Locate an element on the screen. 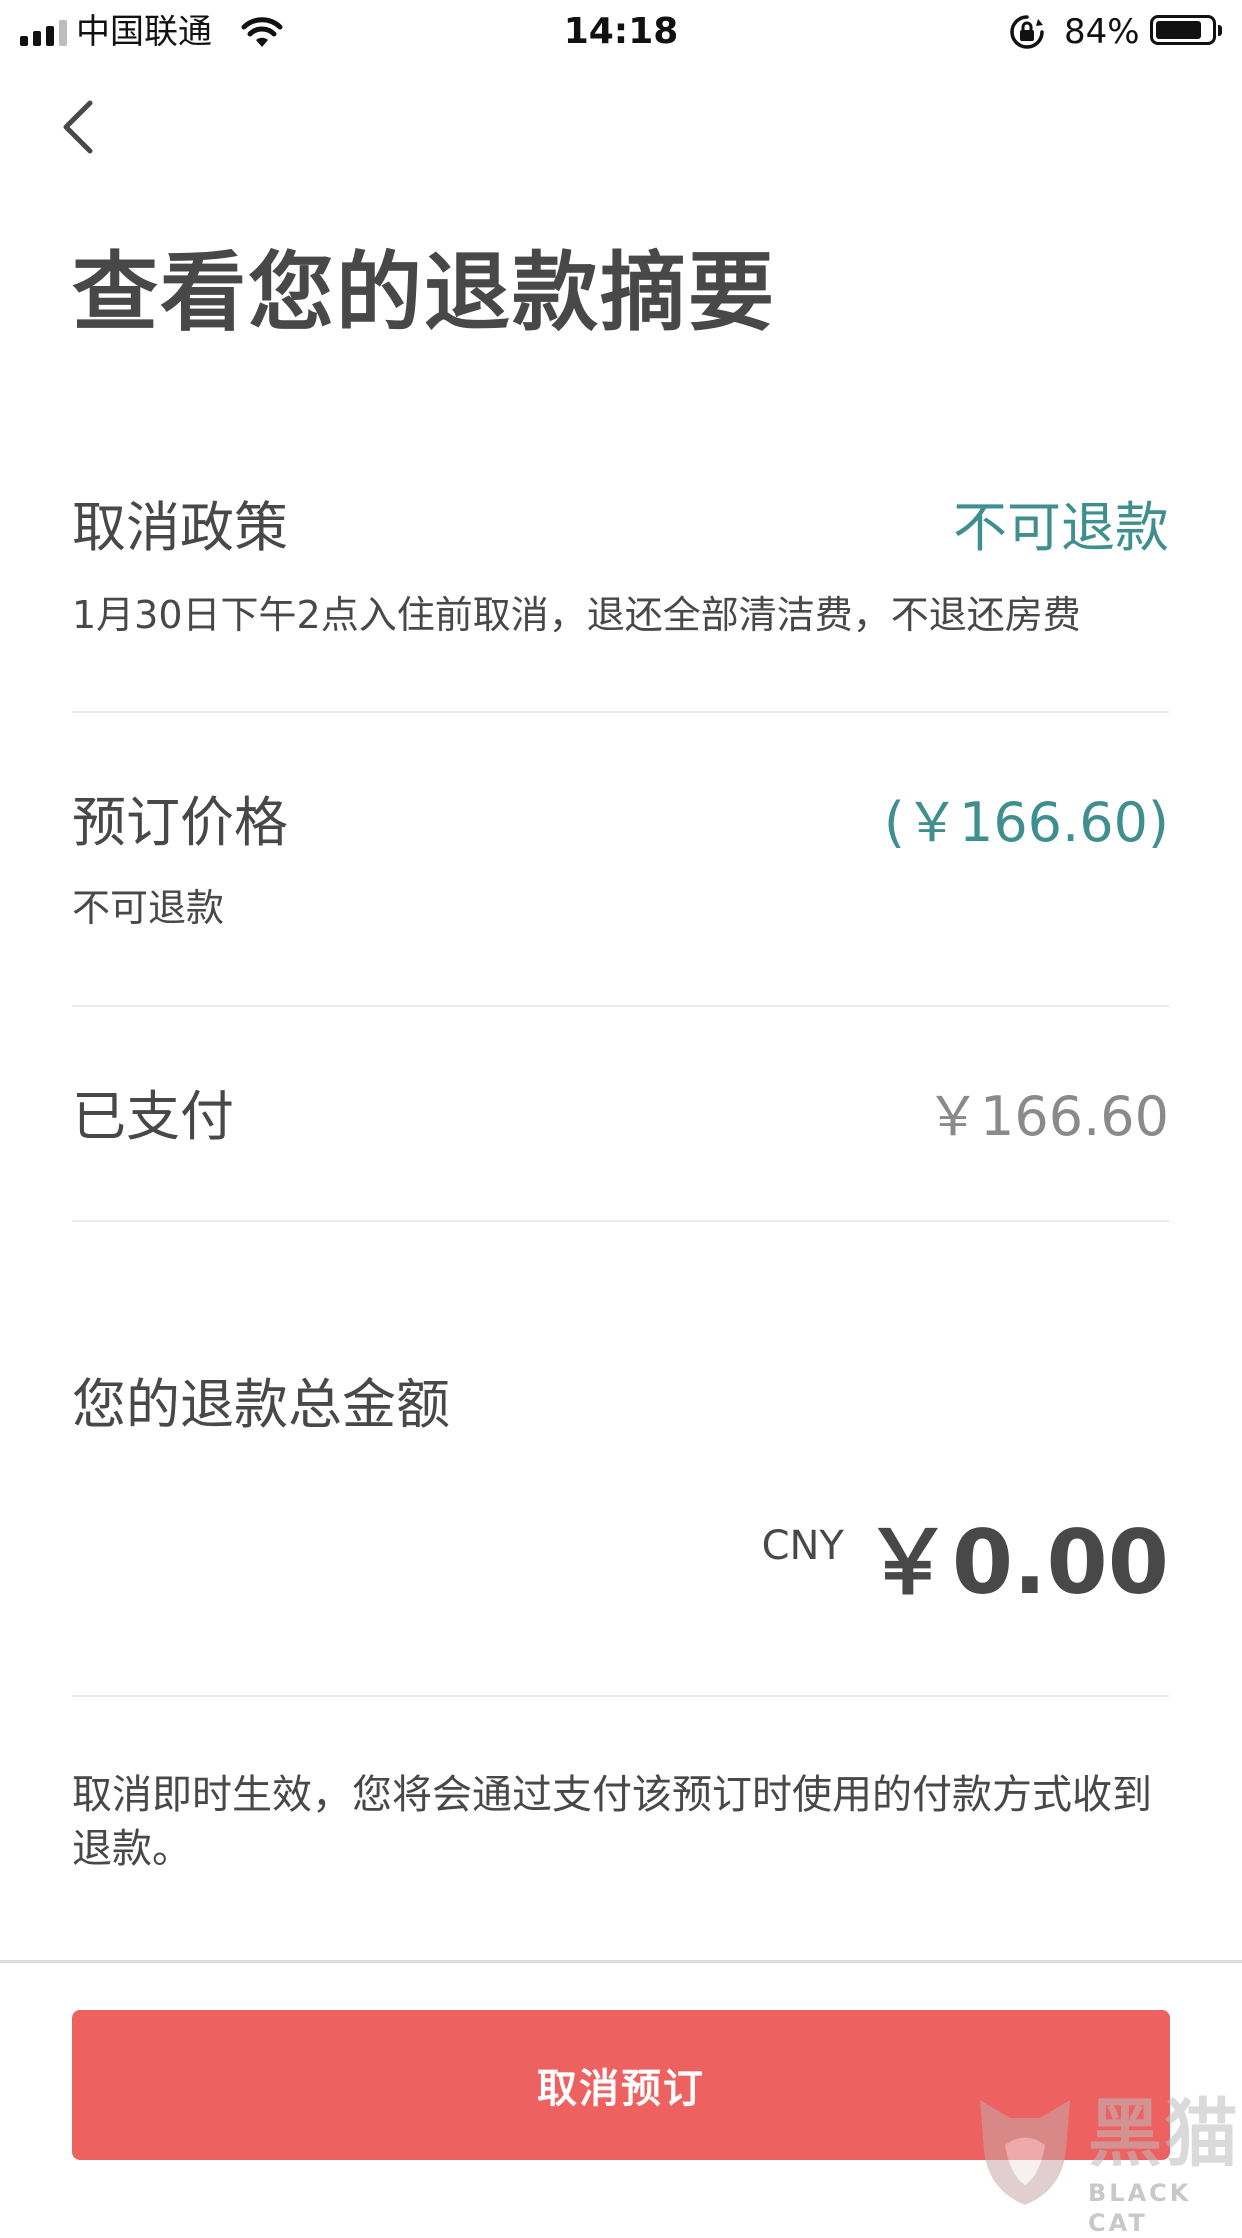 The width and height of the screenshot is (1242, 2238). booking-price-detail: 不可退款 is located at coordinates (148, 908).